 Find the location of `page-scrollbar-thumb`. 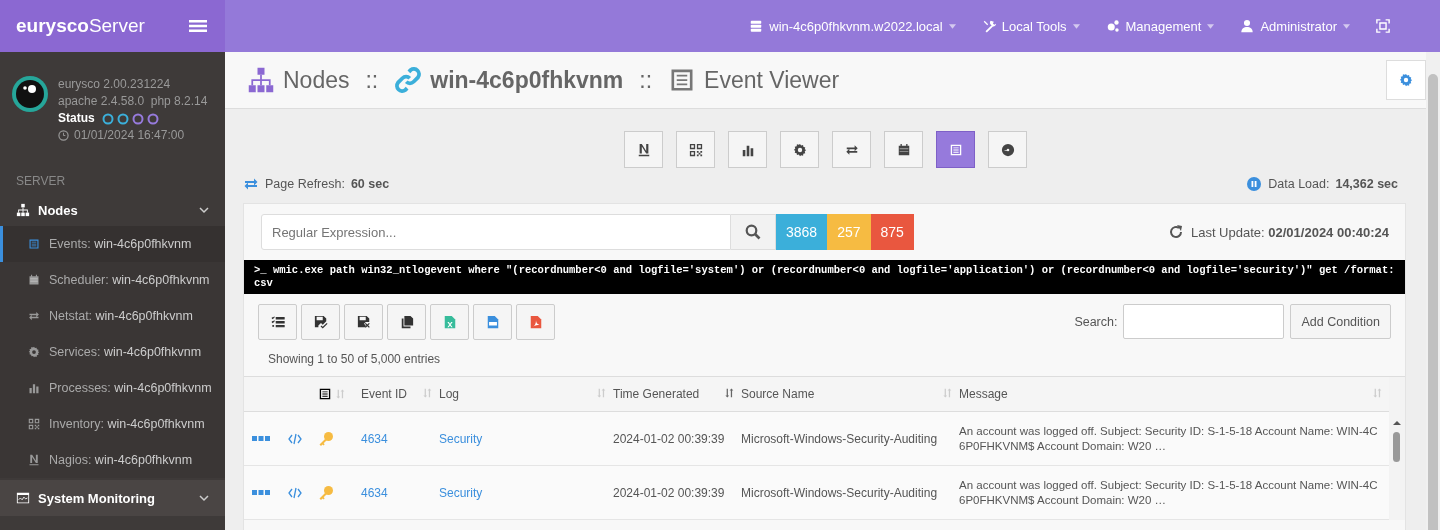

page-scrollbar-thumb is located at coordinates (1433, 302).